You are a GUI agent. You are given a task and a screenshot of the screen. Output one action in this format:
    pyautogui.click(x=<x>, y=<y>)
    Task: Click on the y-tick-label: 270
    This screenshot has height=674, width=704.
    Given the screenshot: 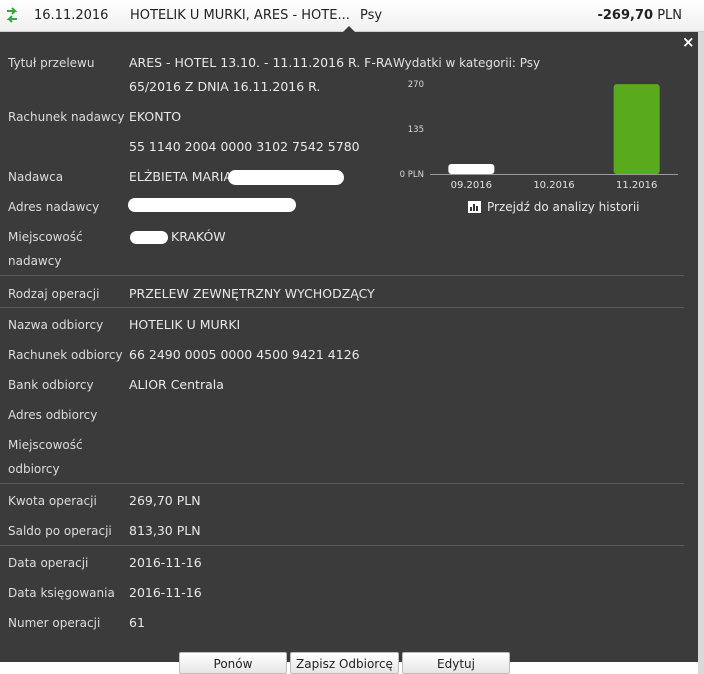 What is the action you would take?
    pyautogui.click(x=416, y=85)
    